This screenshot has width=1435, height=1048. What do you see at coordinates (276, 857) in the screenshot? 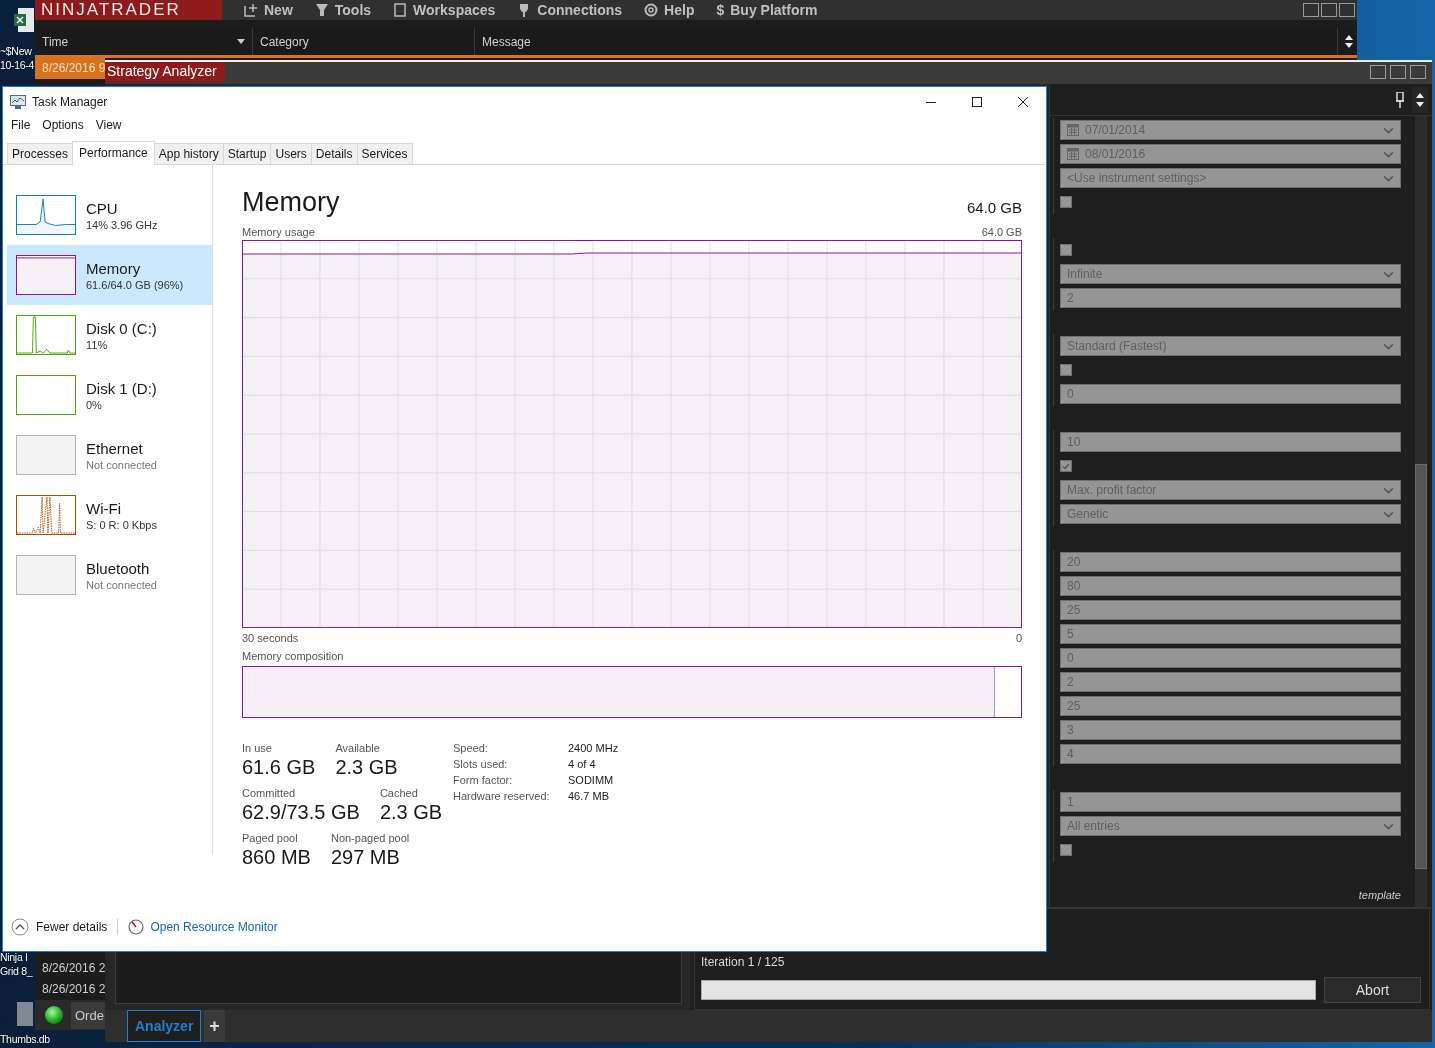
I see `stat-value: 860 MB` at bounding box center [276, 857].